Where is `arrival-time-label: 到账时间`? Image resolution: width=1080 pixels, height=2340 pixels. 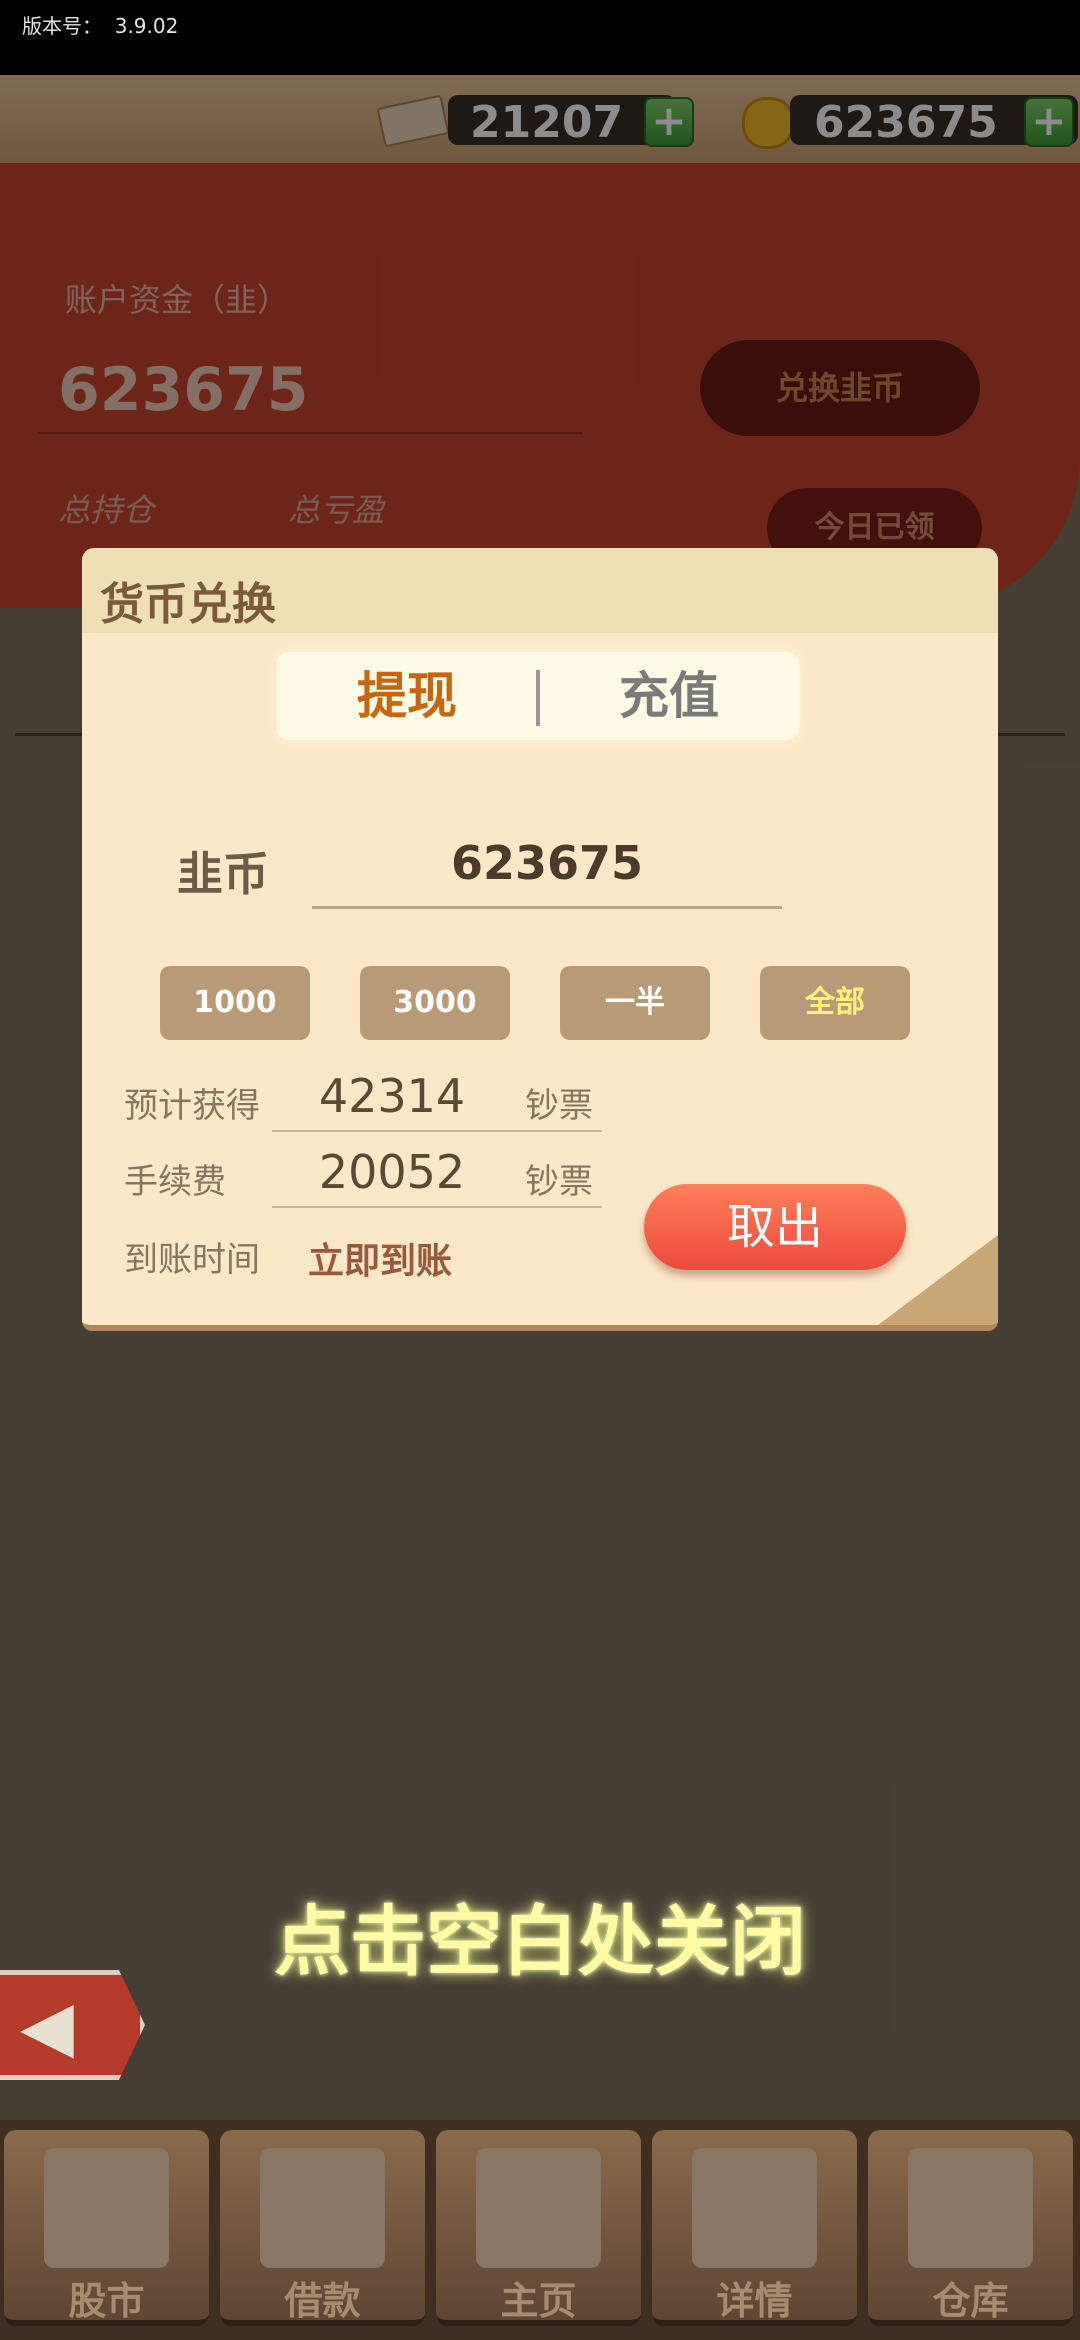
arrival-time-label: 到账时间 is located at coordinates (192, 1260).